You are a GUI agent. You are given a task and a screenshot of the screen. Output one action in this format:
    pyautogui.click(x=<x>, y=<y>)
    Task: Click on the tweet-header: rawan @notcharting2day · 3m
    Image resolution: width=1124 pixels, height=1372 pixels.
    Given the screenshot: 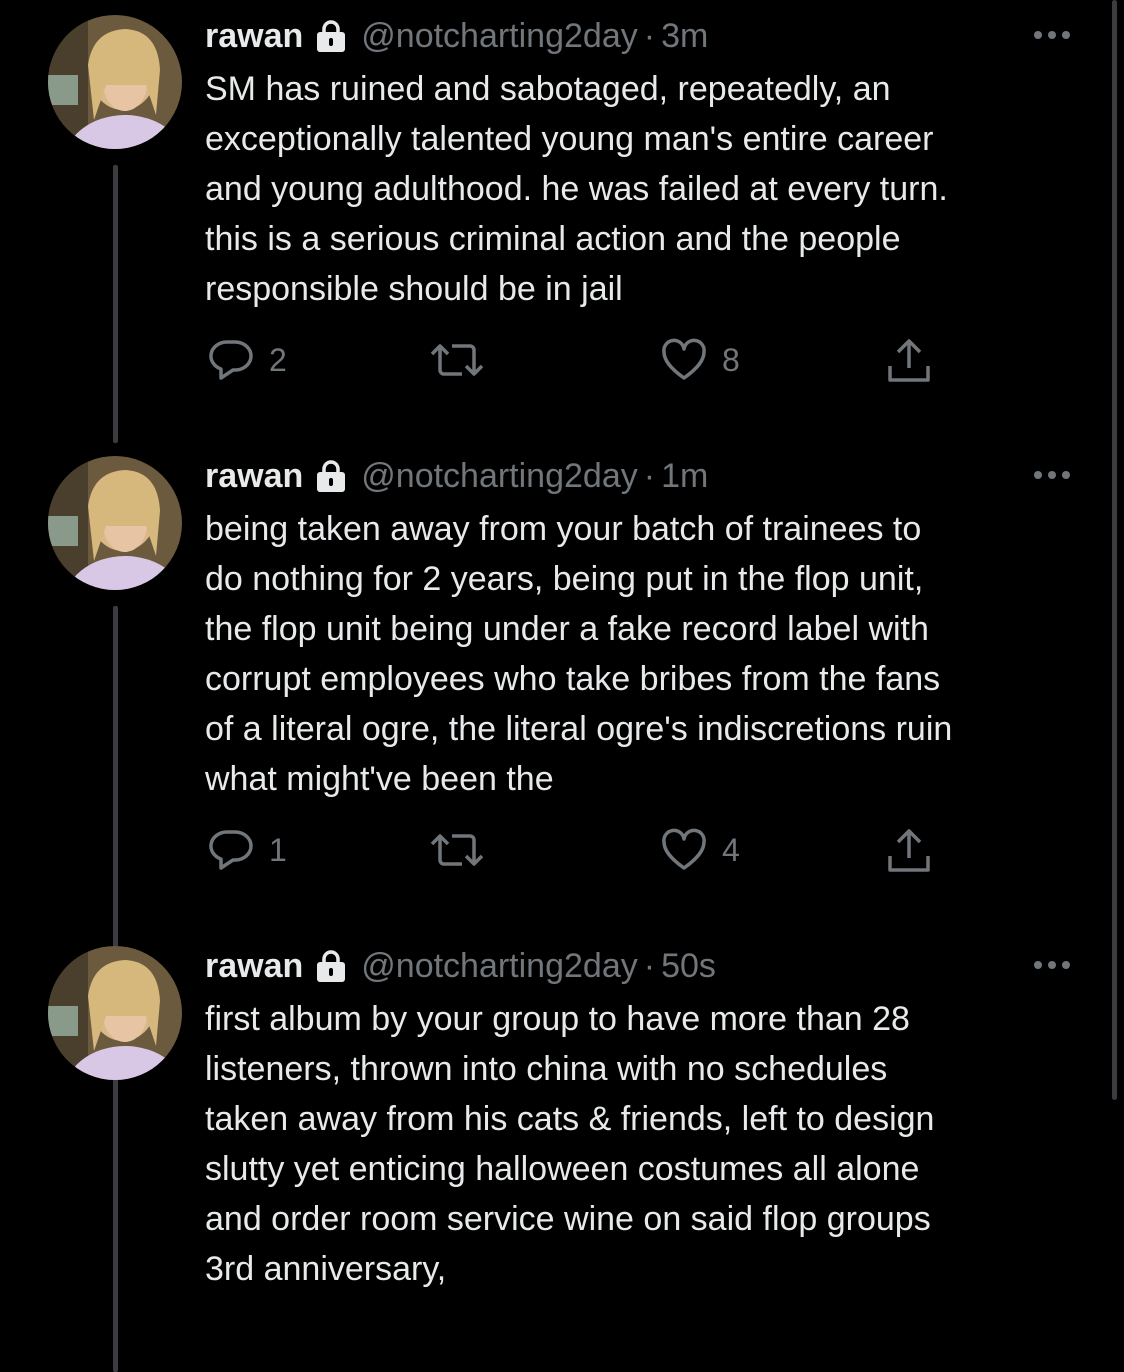 What is the action you would take?
    pyautogui.click(x=456, y=36)
    